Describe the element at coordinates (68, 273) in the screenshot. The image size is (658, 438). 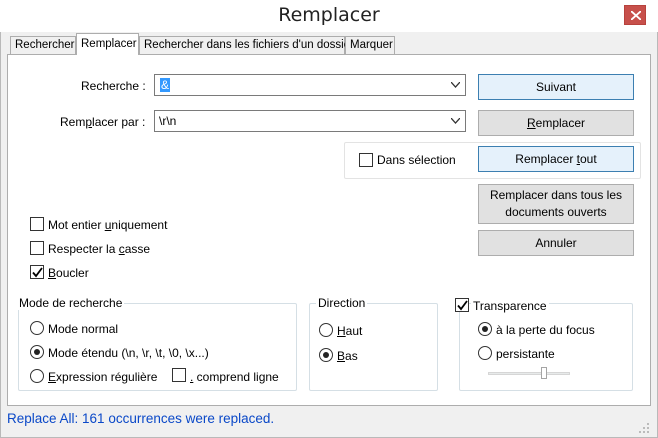
I see `wrap-label: Boucler` at that location.